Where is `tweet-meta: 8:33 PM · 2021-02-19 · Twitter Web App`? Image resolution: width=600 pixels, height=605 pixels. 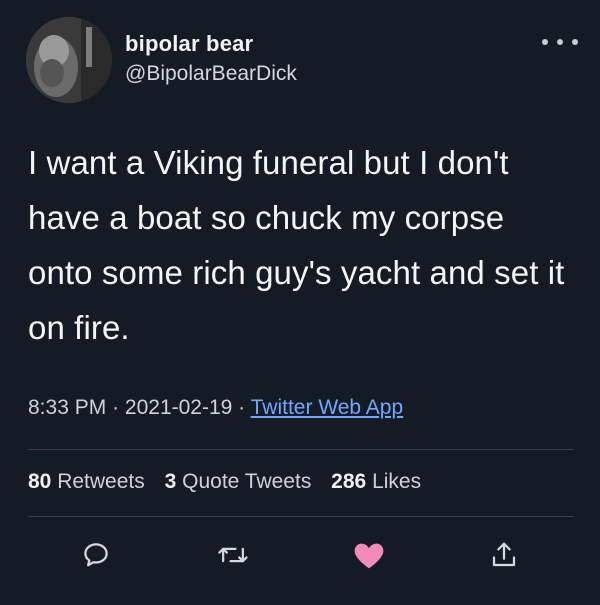 tweet-meta: 8:33 PM · 2021-02-19 · Twitter Web App is located at coordinates (215, 408).